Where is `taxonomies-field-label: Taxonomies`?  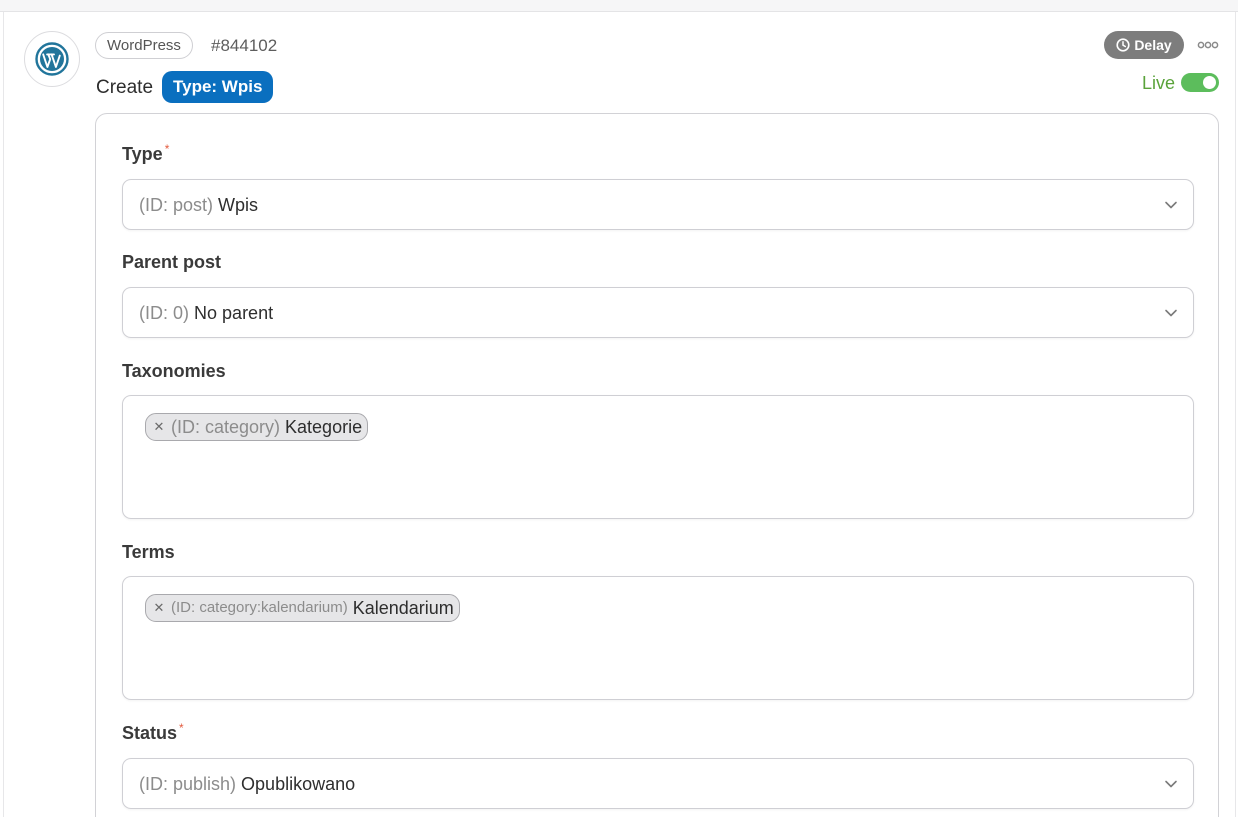 taxonomies-field-label: Taxonomies is located at coordinates (174, 371).